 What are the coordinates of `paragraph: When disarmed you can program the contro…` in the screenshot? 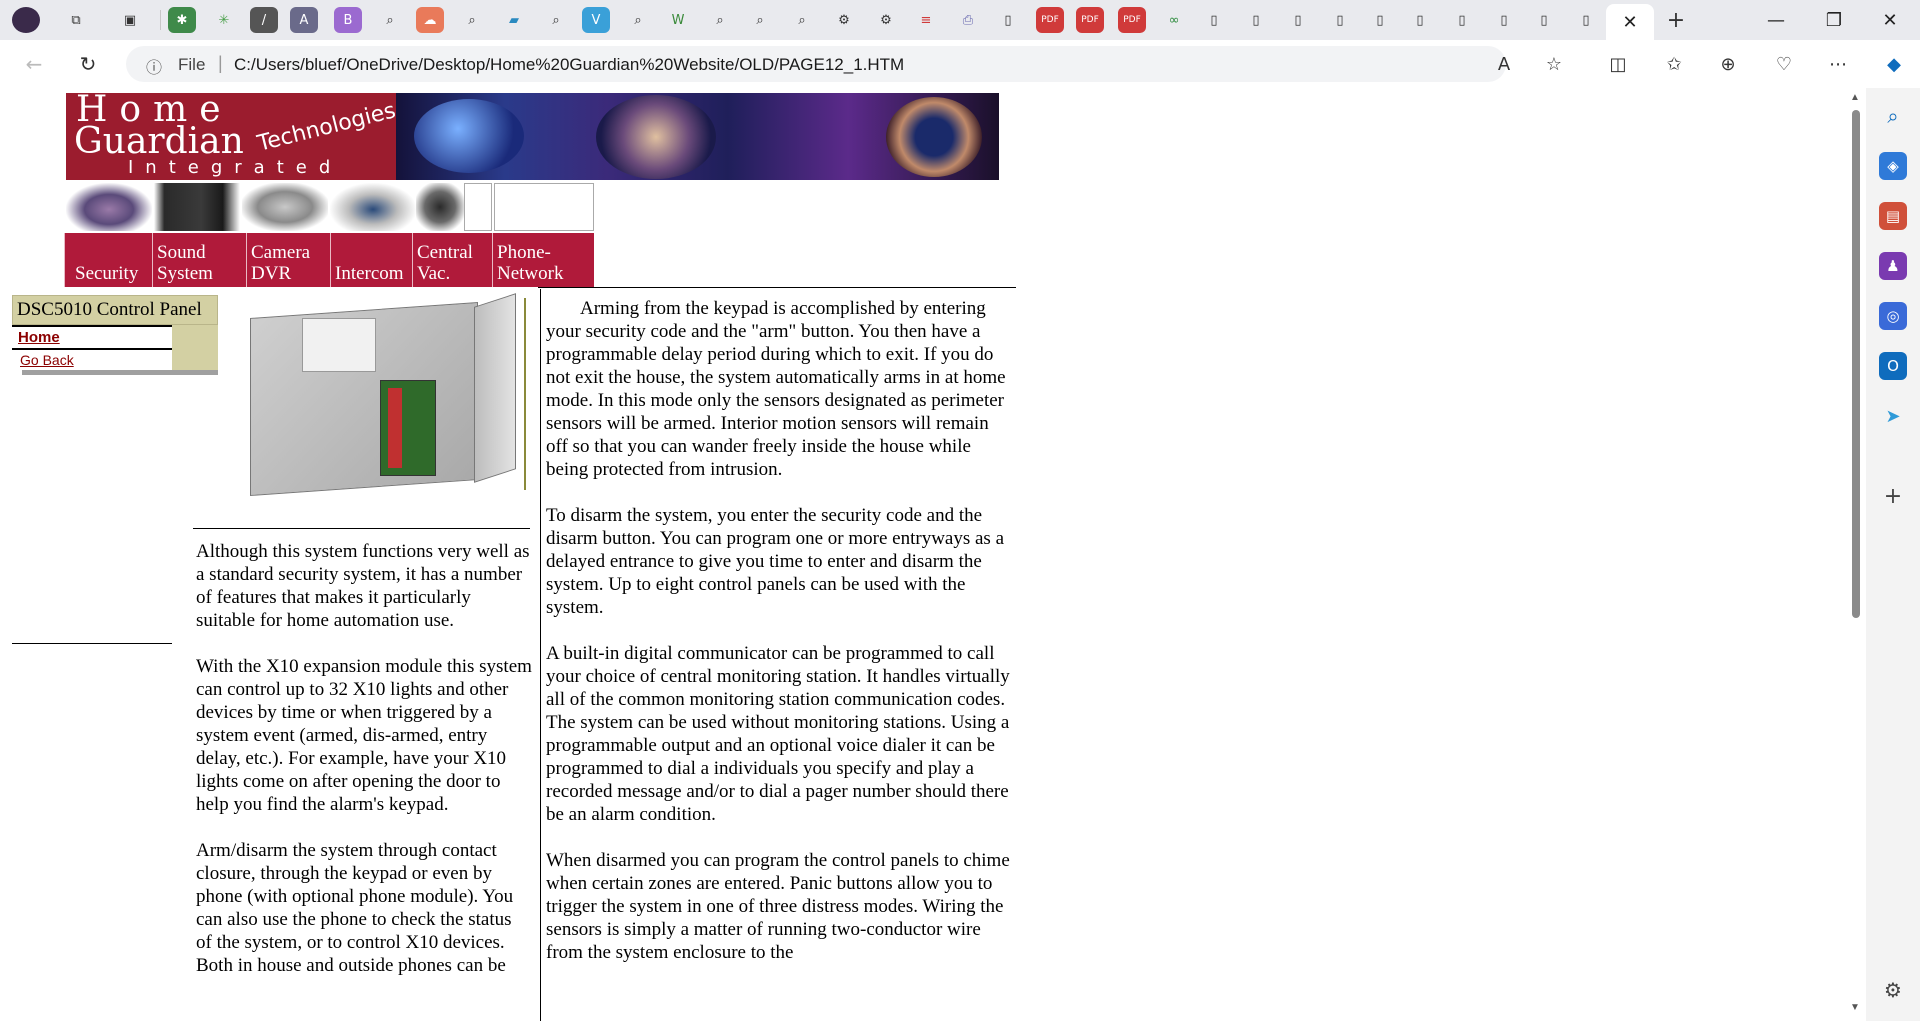 It's located at (778, 906).